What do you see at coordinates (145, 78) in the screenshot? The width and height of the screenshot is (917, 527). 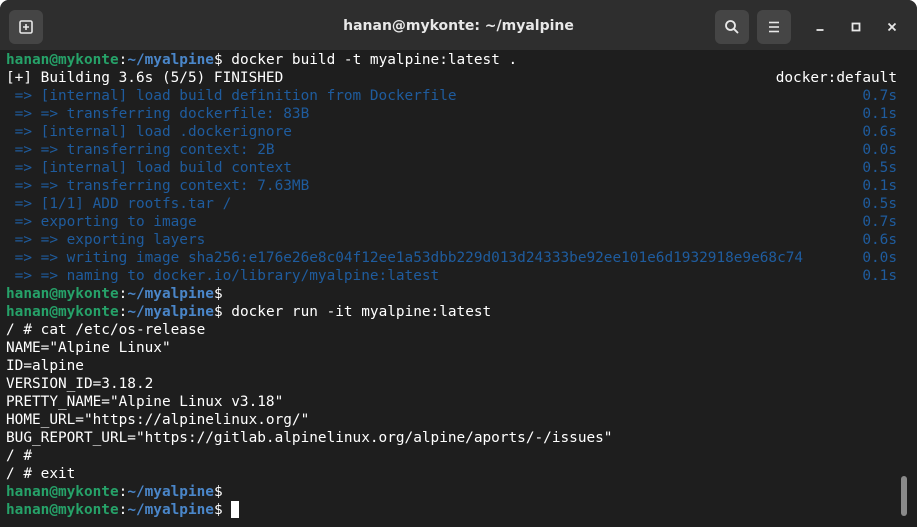 I see `build-status: [+] Building 3.6s (5/5) FINISHED` at bounding box center [145, 78].